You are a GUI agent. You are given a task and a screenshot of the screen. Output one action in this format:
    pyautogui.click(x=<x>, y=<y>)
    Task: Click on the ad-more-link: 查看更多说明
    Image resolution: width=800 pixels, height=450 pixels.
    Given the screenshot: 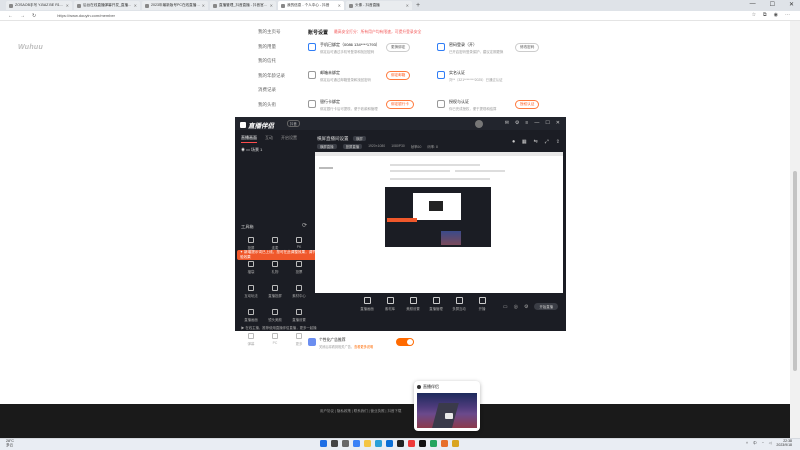 What is the action you would take?
    pyautogui.click(x=363, y=347)
    